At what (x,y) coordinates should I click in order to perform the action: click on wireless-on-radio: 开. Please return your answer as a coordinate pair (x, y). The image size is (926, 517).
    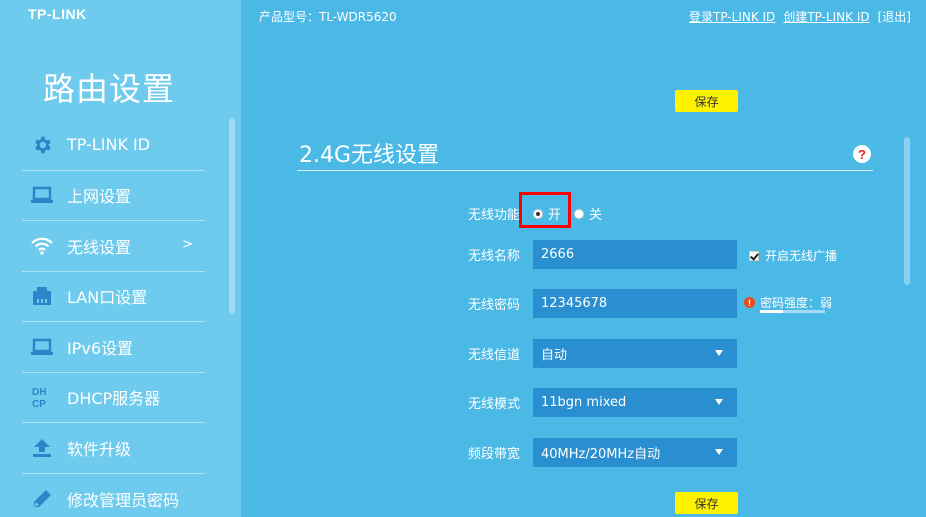
    Looking at the image, I should click on (547, 213).